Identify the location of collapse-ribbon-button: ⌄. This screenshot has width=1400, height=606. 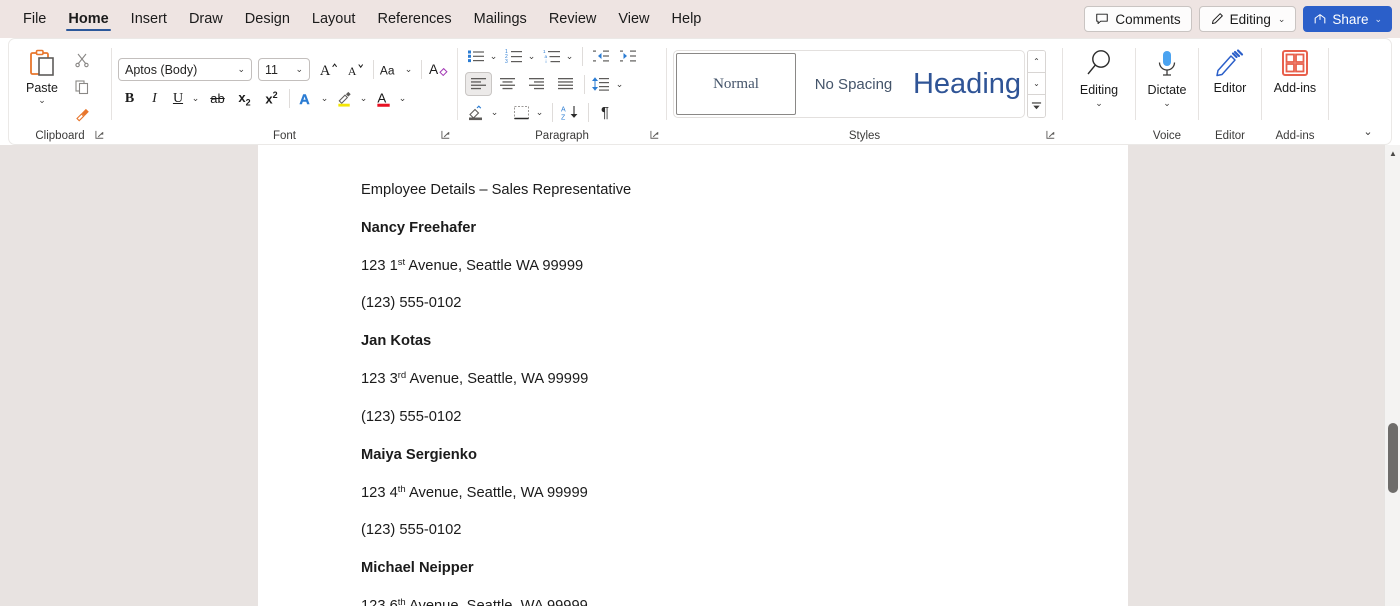
(1368, 131).